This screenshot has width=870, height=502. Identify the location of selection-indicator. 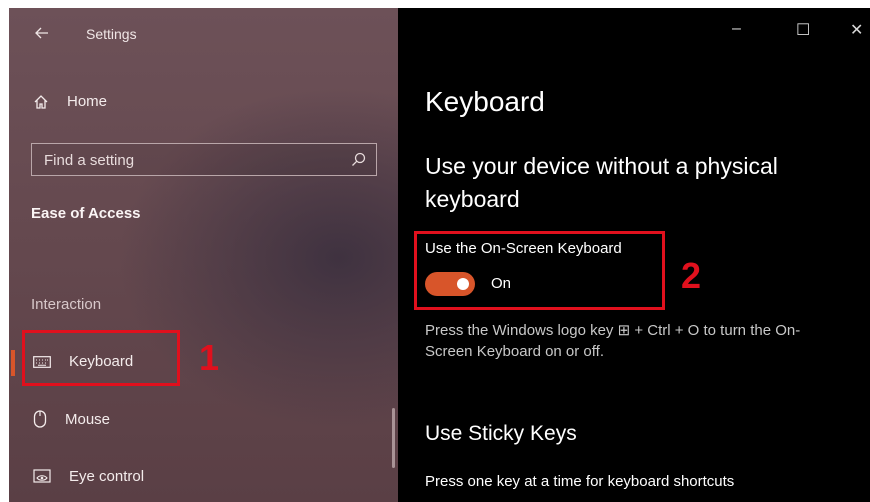
(13, 363).